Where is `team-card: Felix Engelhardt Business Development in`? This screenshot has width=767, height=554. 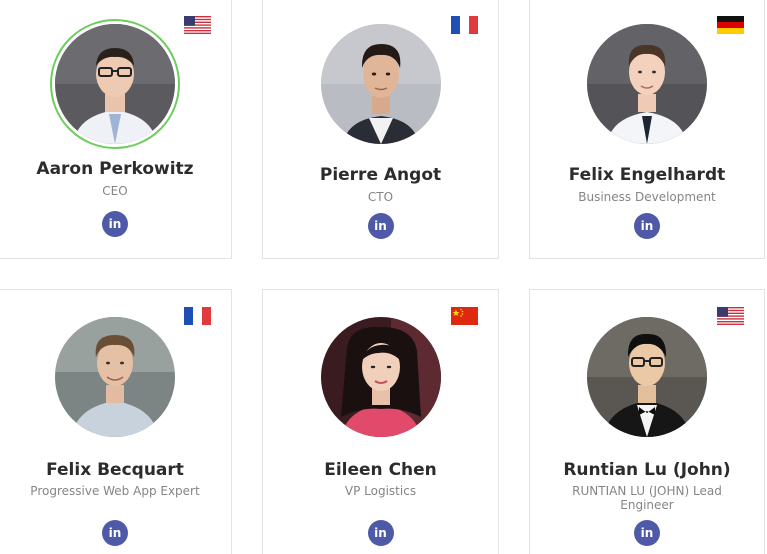
team-card: Felix Engelhardt Business Development in is located at coordinates (647, 129).